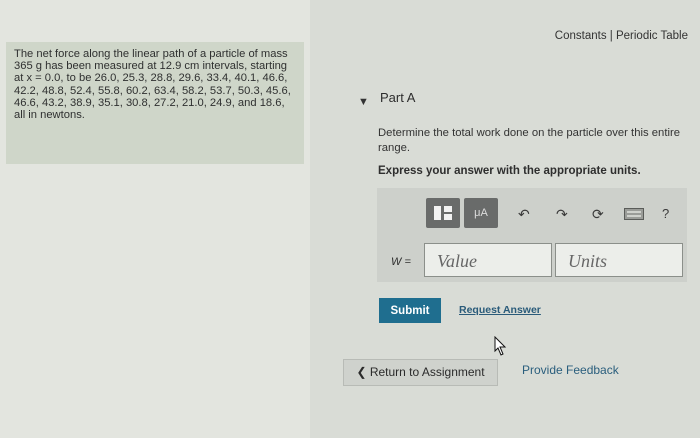 This screenshot has height=438, width=700. I want to click on redo-icon: ↷, so click(562, 214).